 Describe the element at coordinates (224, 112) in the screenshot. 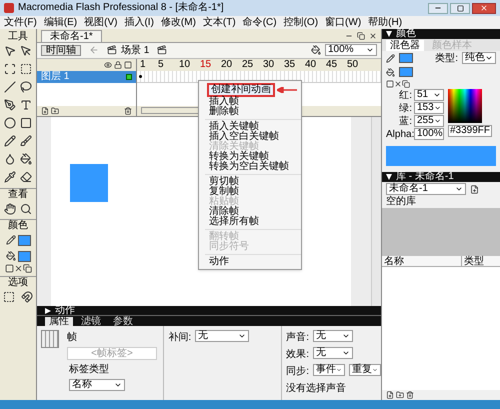

I see `menu-item: 删除帧` at that location.